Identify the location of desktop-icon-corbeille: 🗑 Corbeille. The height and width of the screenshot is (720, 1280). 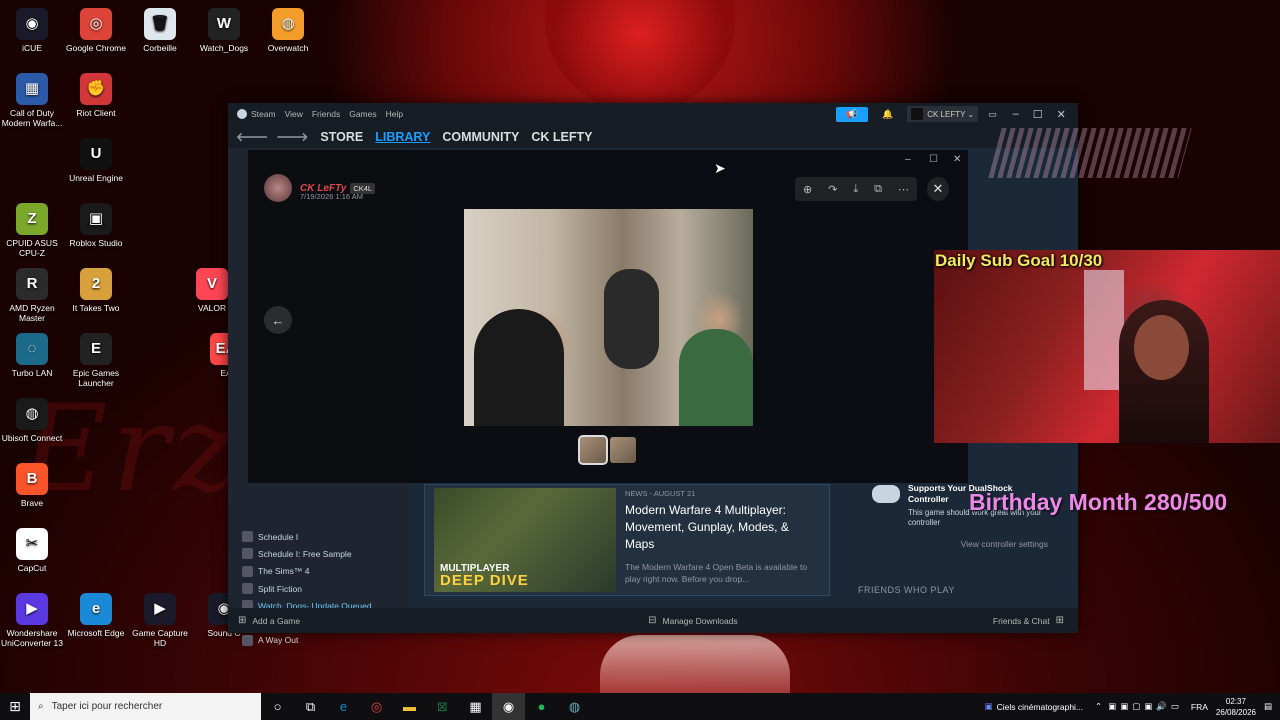
(160, 30).